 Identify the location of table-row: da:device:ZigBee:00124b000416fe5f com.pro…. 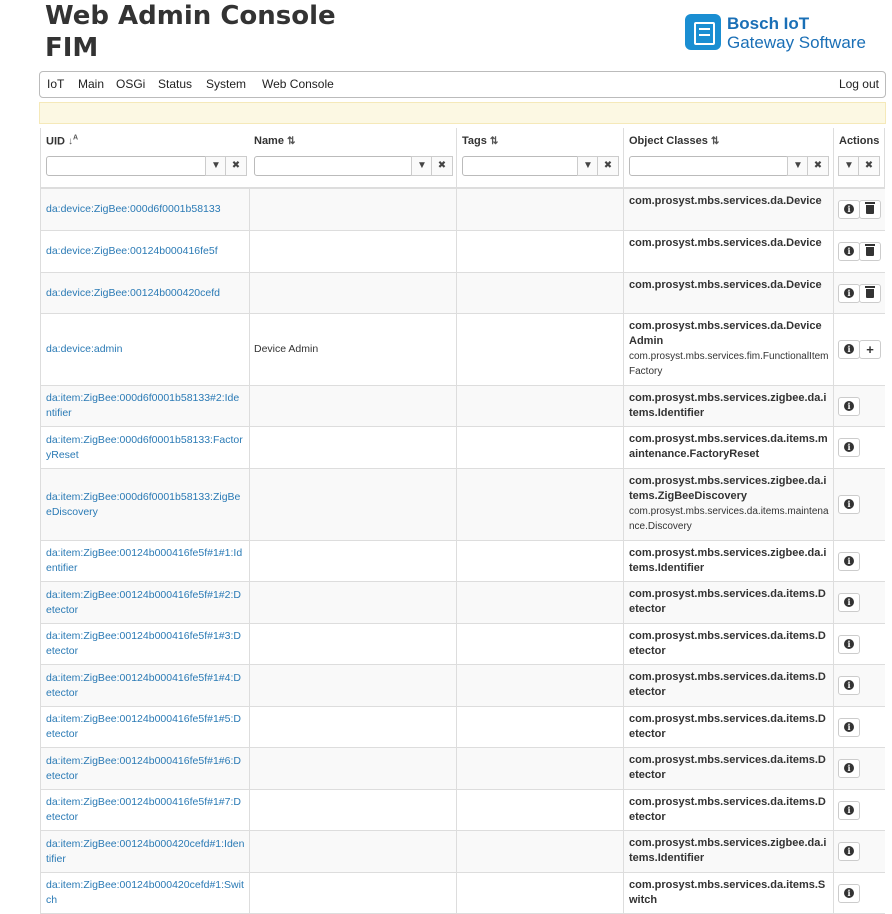
(462, 252).